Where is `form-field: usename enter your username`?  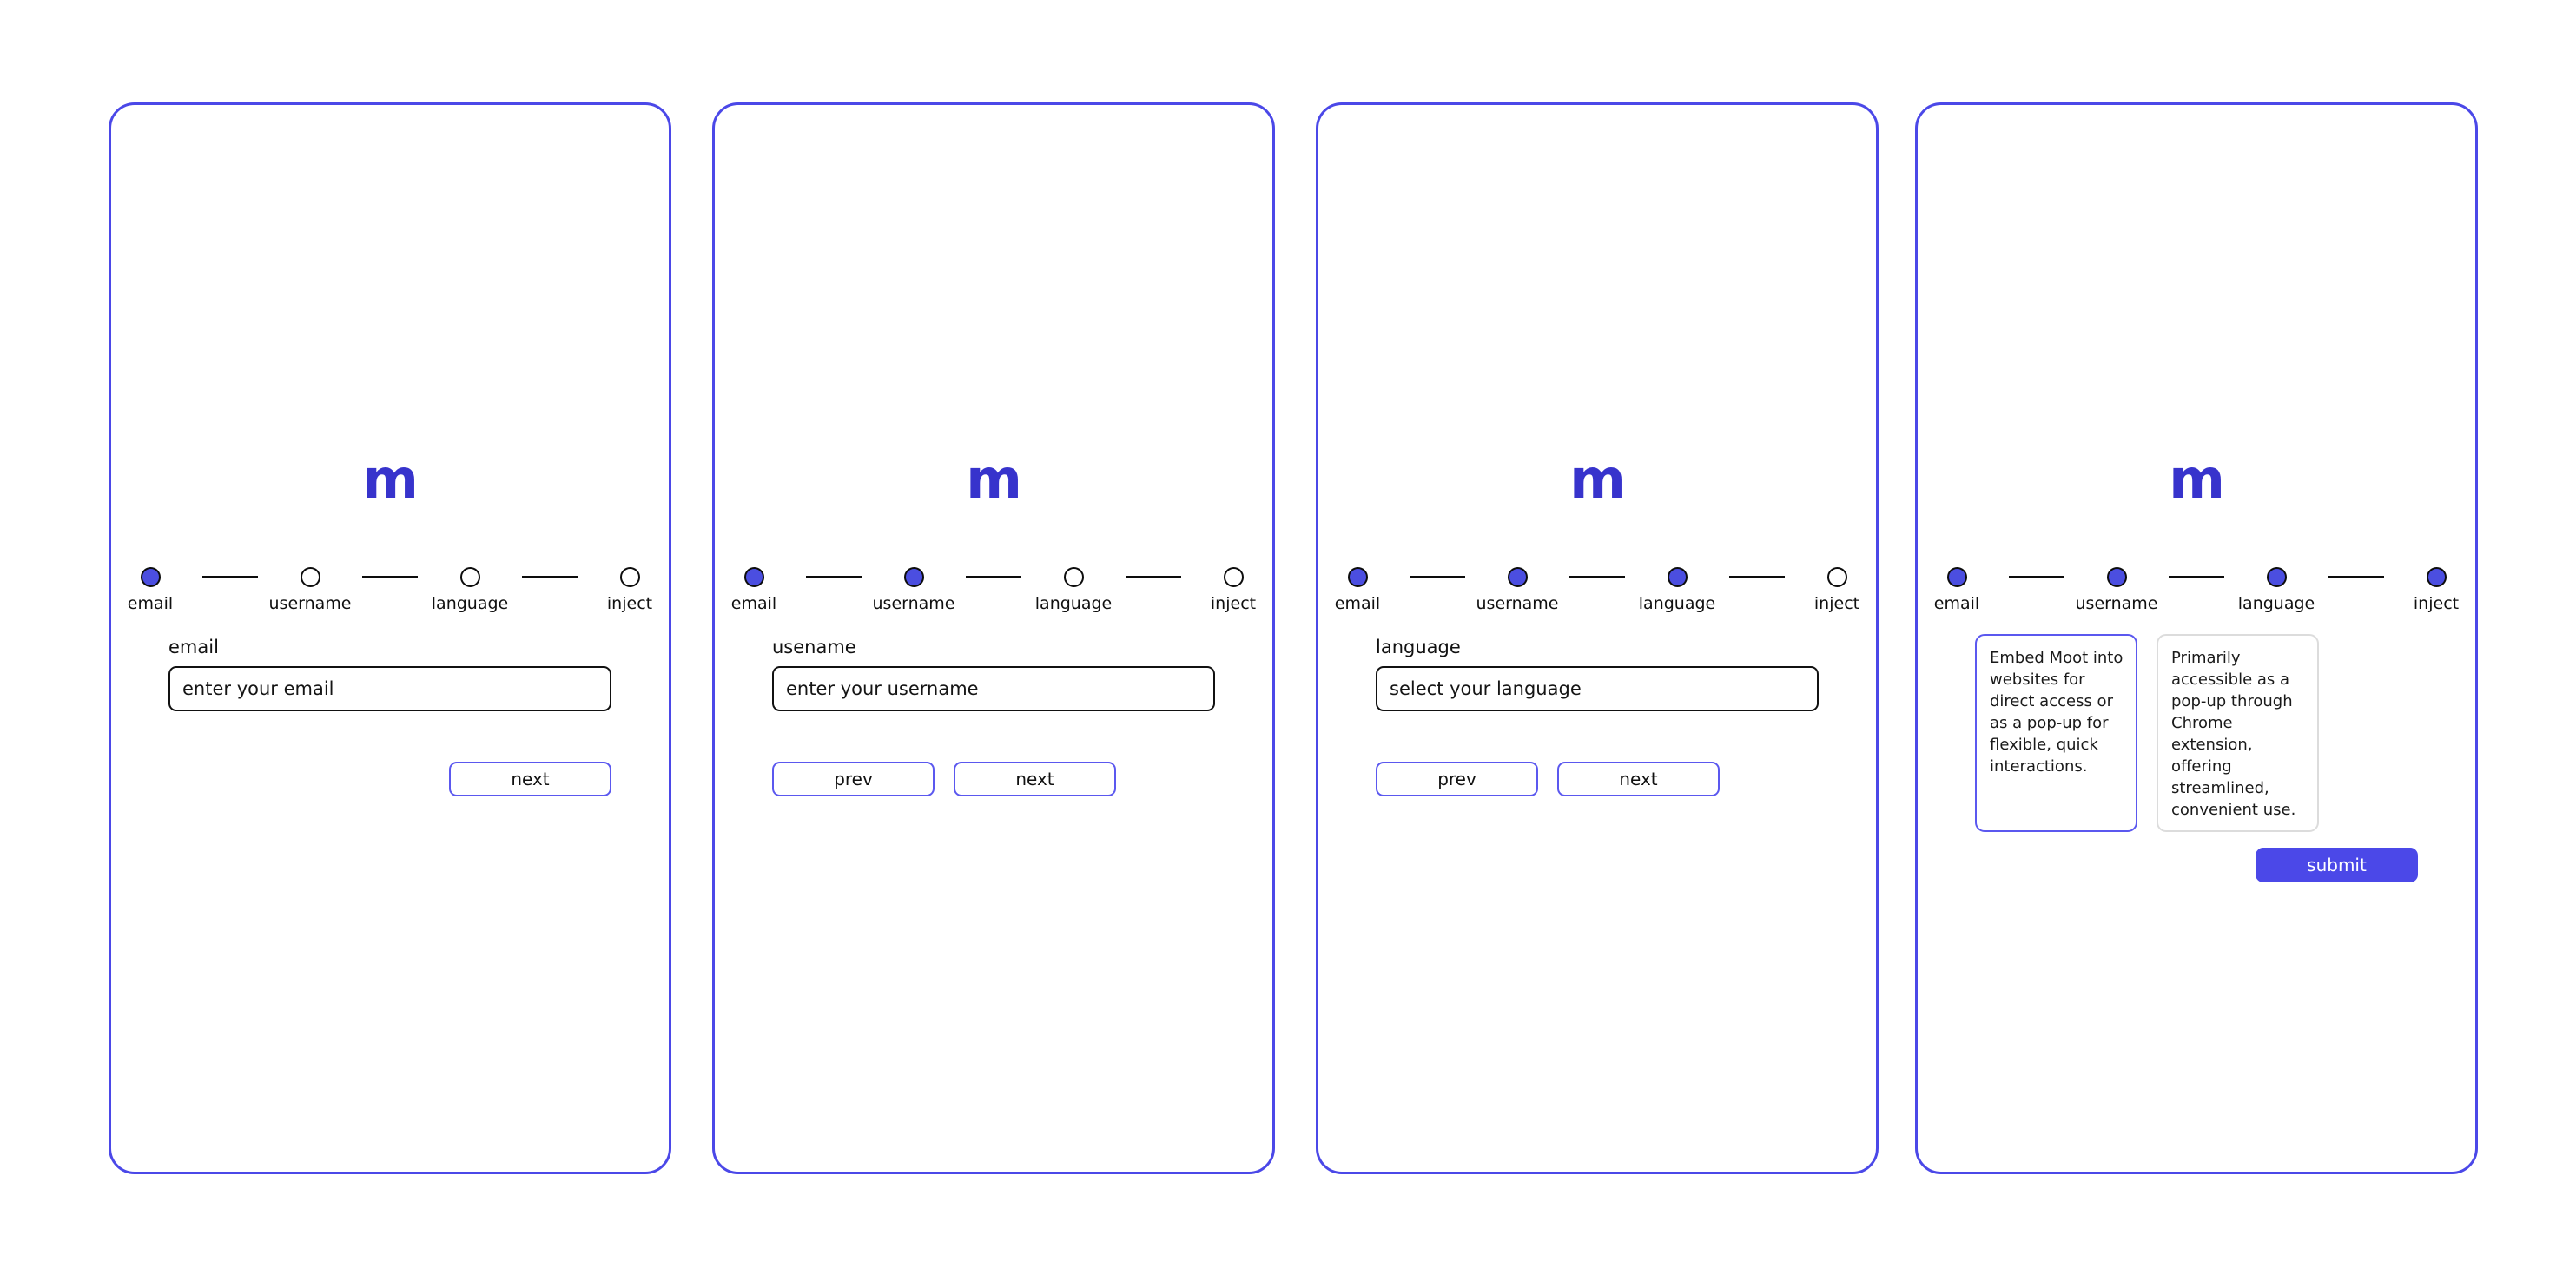 form-field: usename enter your username is located at coordinates (994, 674).